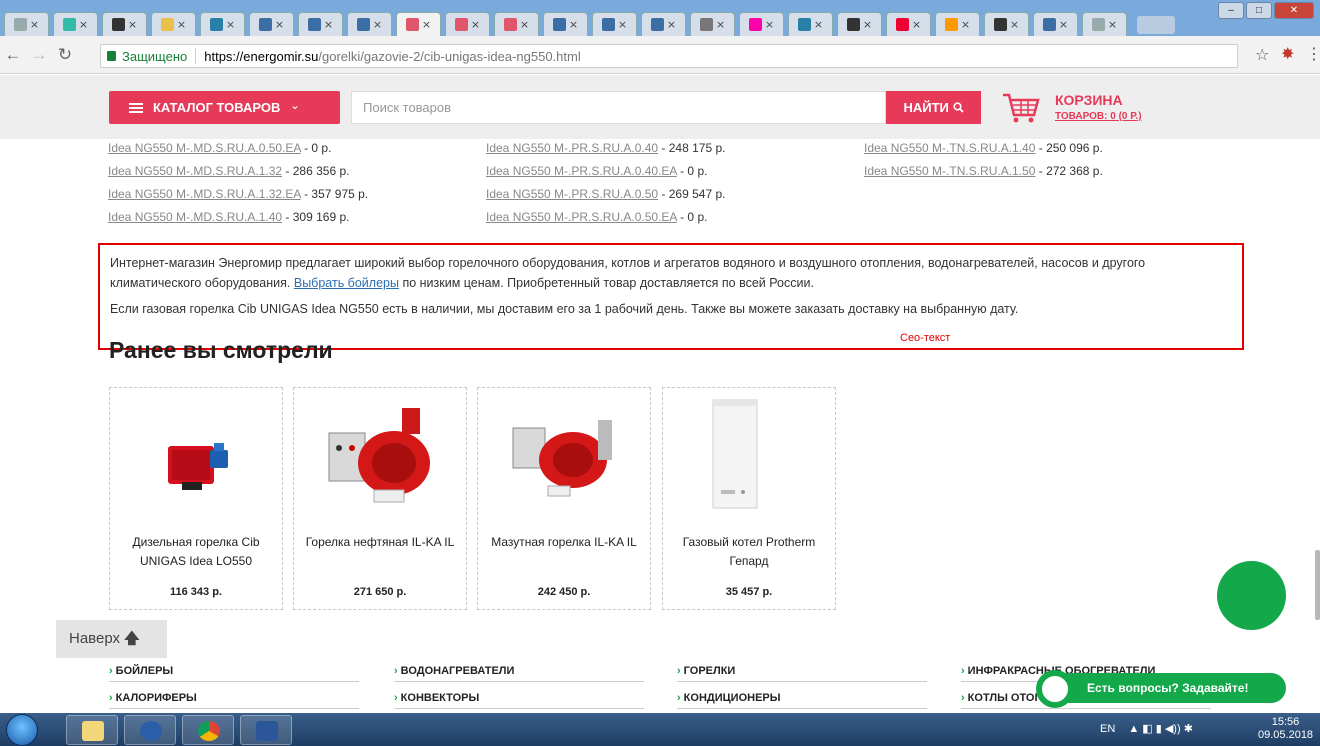 Image resolution: width=1320 pixels, height=746 pixels. Describe the element at coordinates (1107, 729) in the screenshot. I see `language-indicator: EN` at that location.